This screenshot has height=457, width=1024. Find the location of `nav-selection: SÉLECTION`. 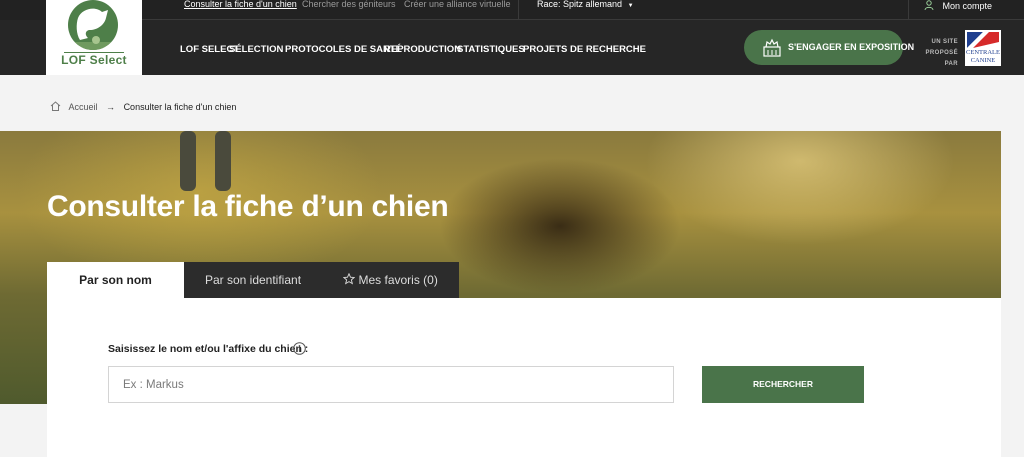

nav-selection: SÉLECTION is located at coordinates (256, 49).